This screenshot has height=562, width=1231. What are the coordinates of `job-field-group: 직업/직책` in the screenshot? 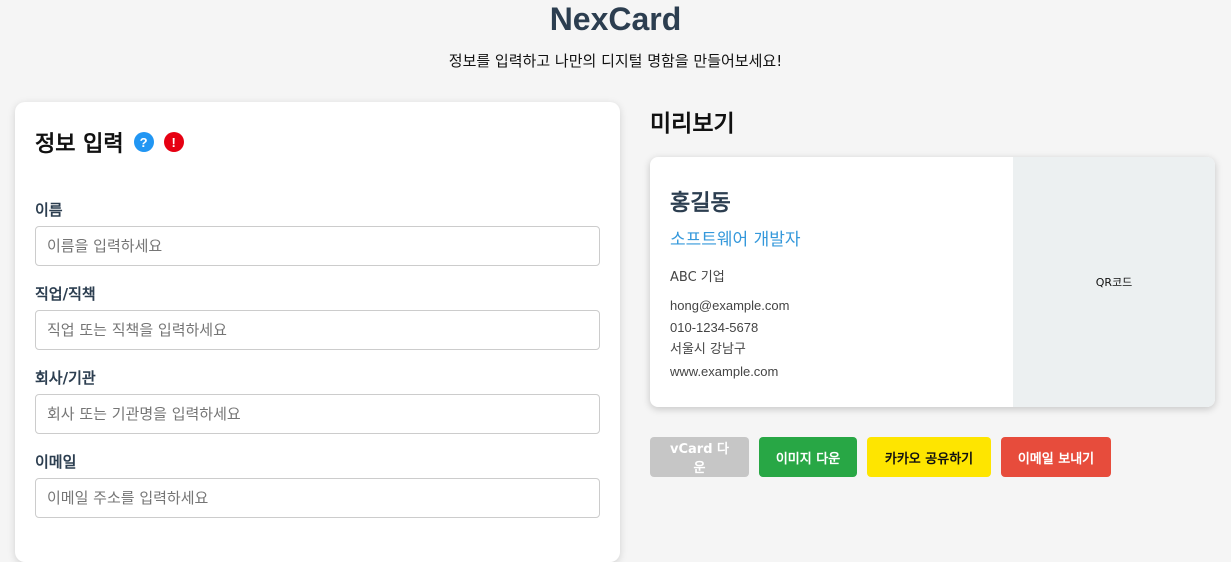 It's located at (317, 316).